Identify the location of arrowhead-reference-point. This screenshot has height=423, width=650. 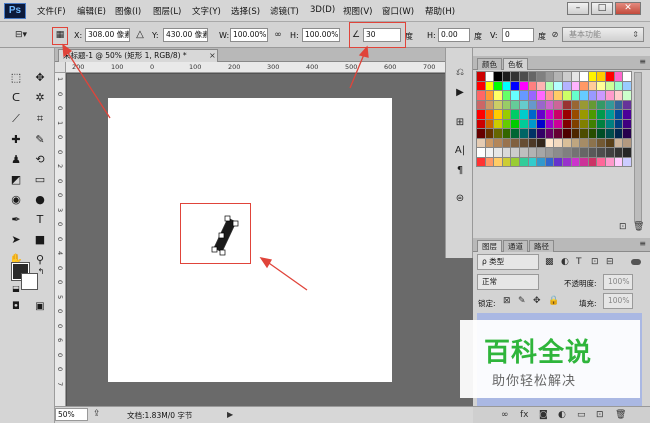
(67, 50).